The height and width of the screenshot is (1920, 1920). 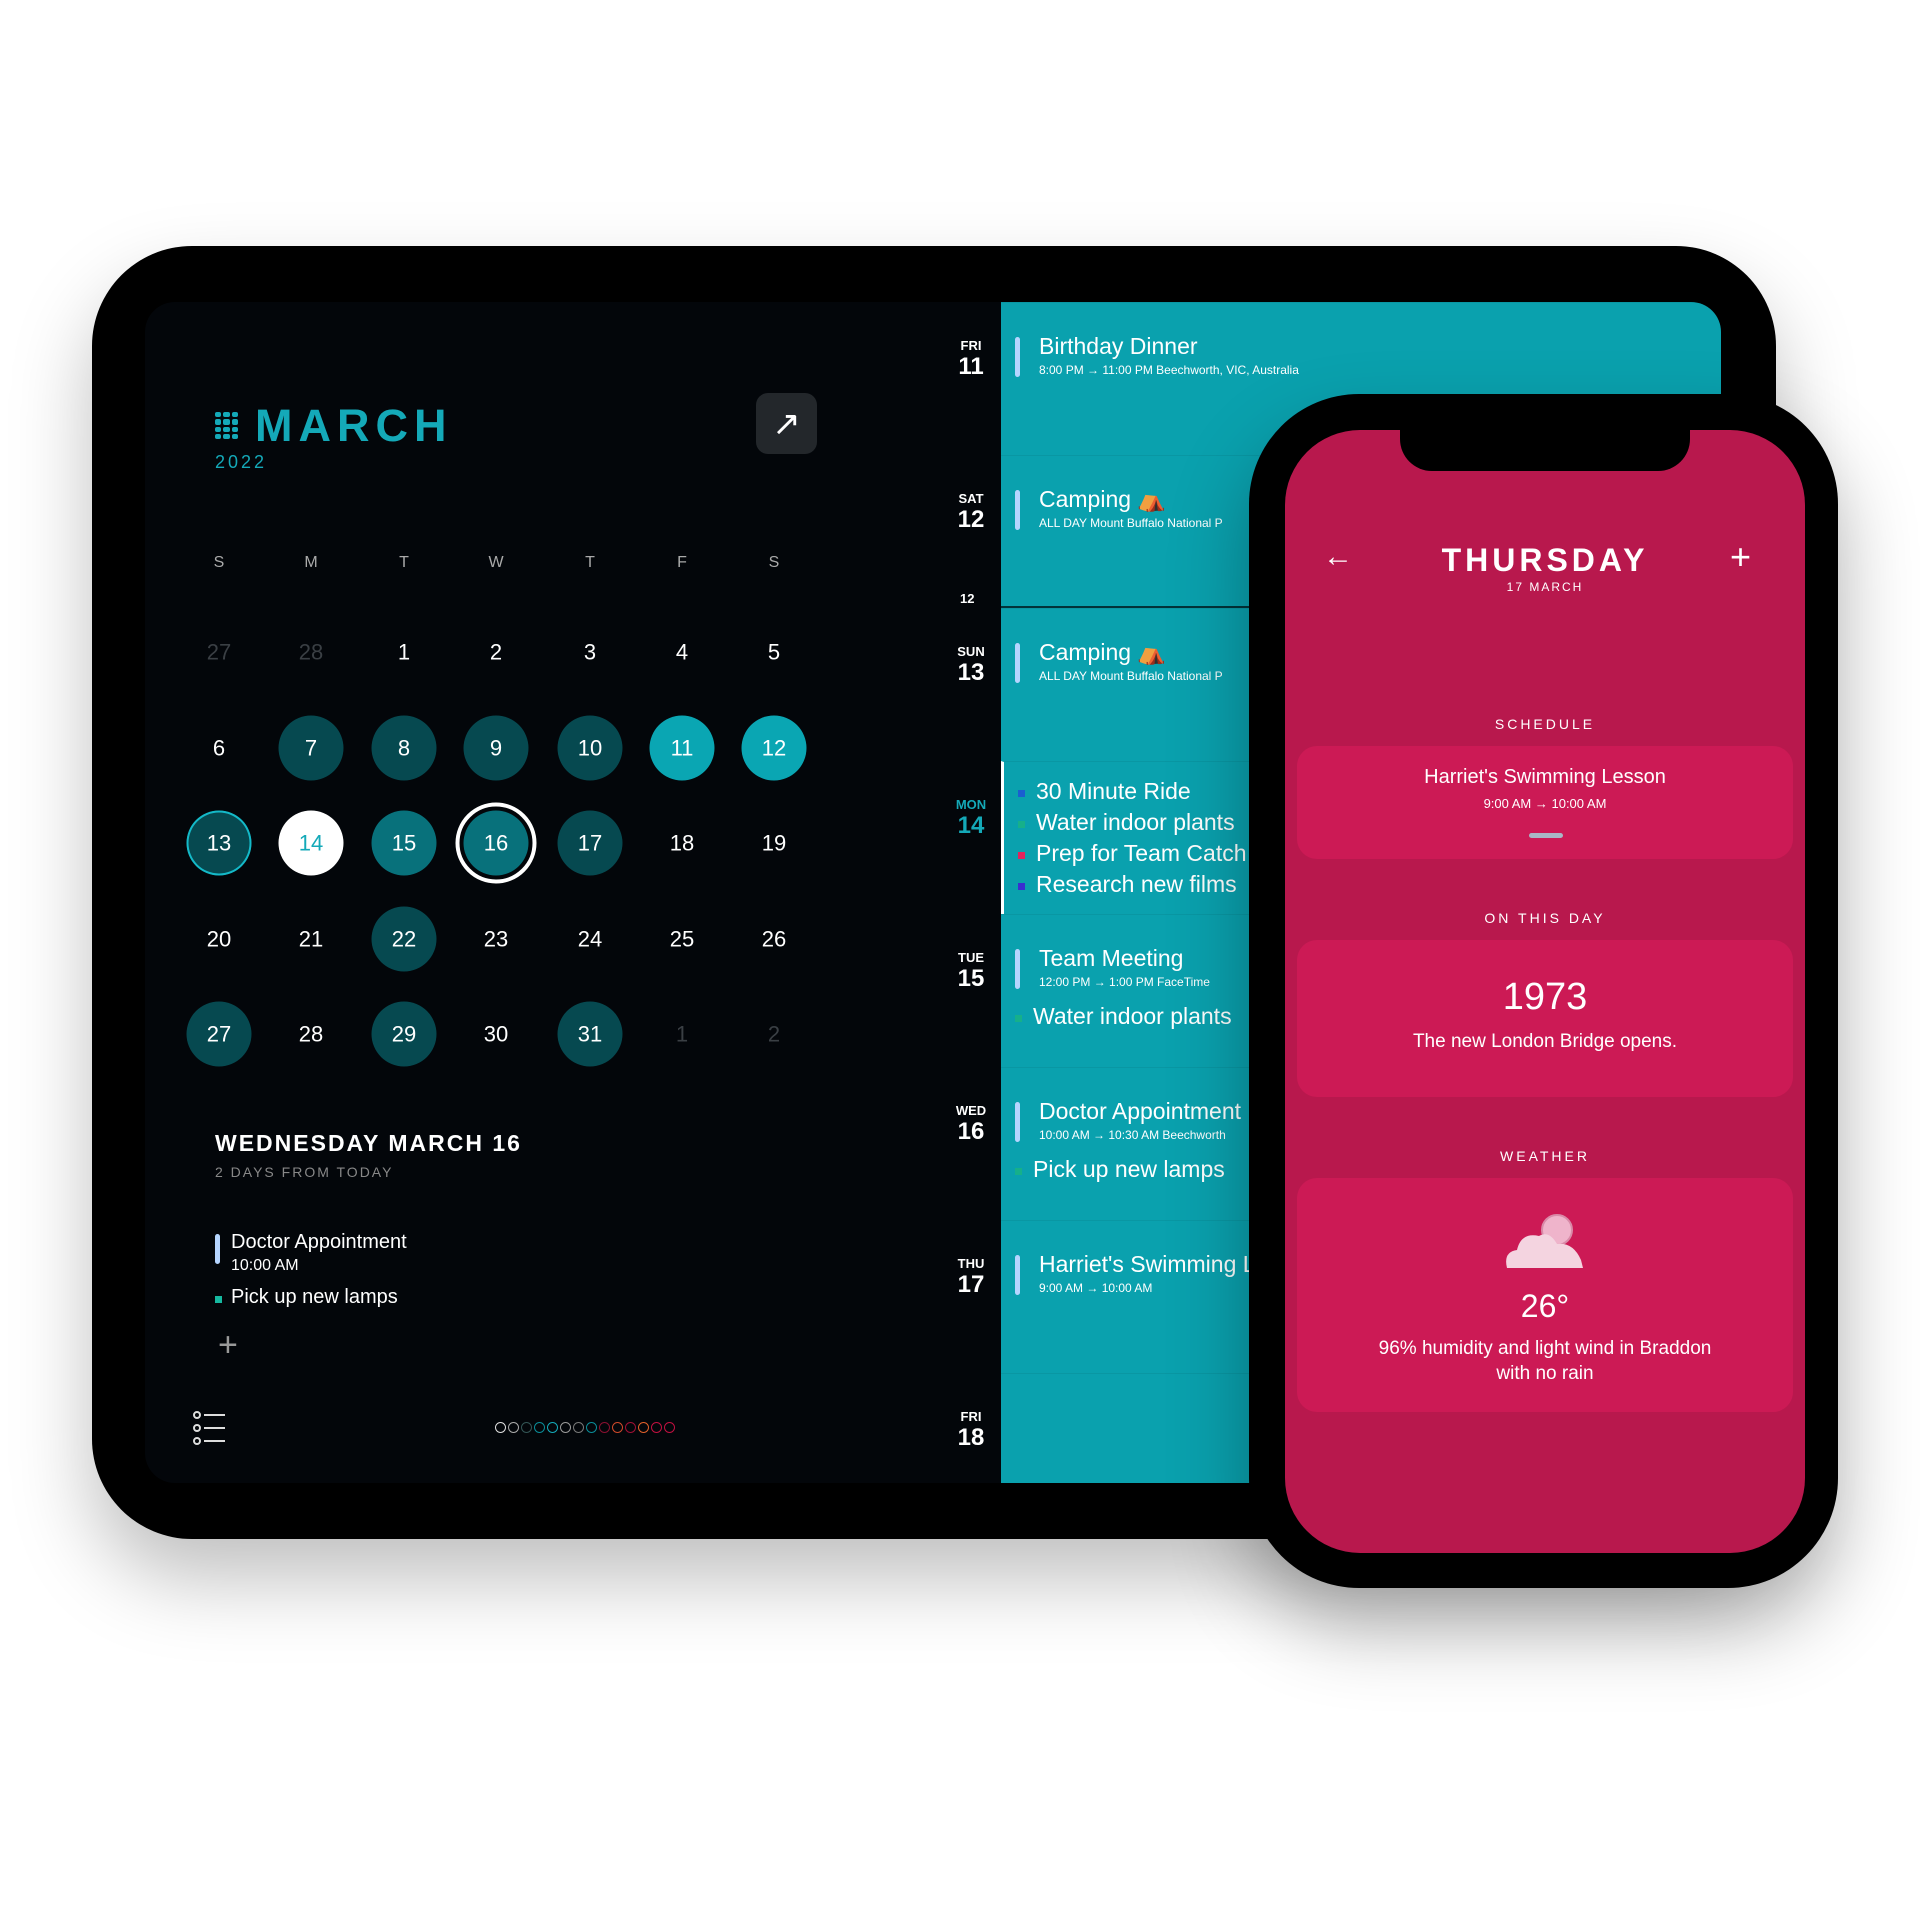 I want to click on task-title: Water indoor plants, so click(x=1132, y=1016).